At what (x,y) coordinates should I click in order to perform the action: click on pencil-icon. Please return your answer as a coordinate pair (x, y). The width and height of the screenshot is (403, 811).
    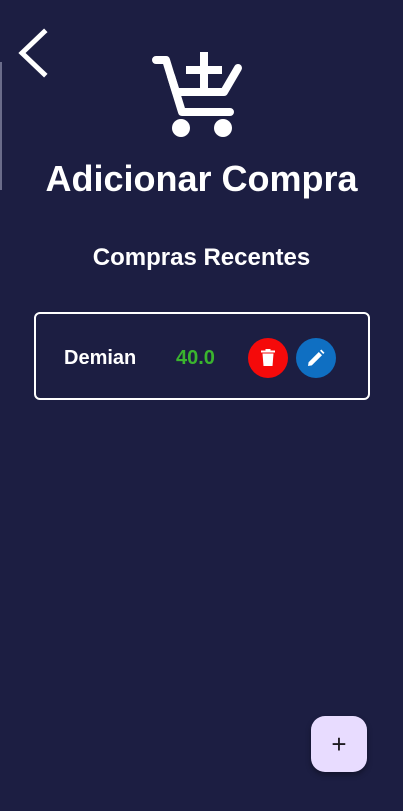
    Looking at the image, I should click on (316, 357).